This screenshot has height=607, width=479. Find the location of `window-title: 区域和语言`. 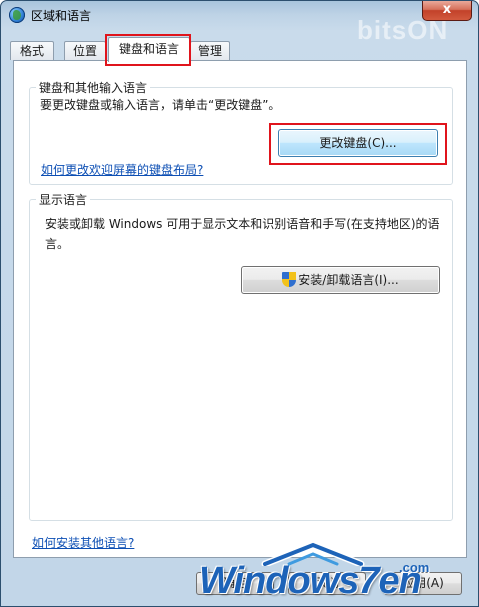

window-title: 区域和语言 is located at coordinates (61, 16).